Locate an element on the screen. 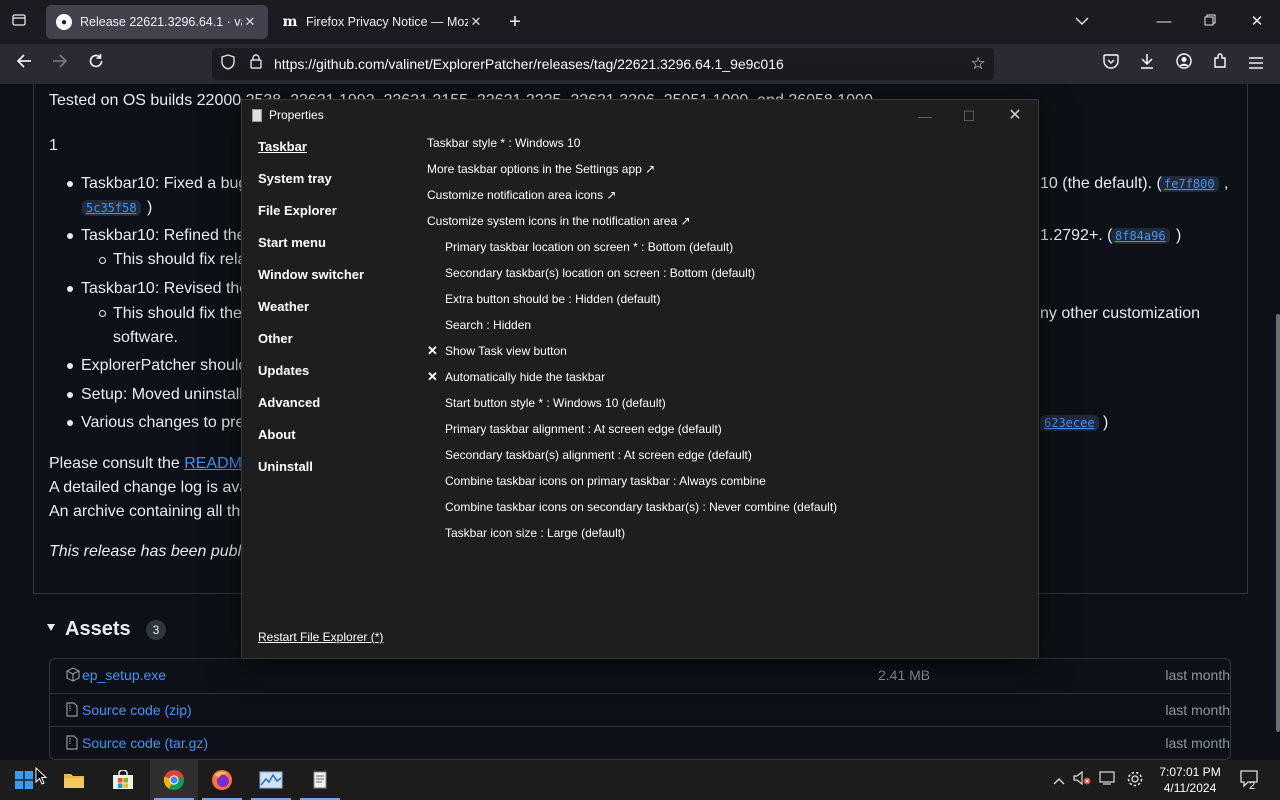 The height and width of the screenshot is (800, 1280). extensions-icon is located at coordinates (1220, 64).